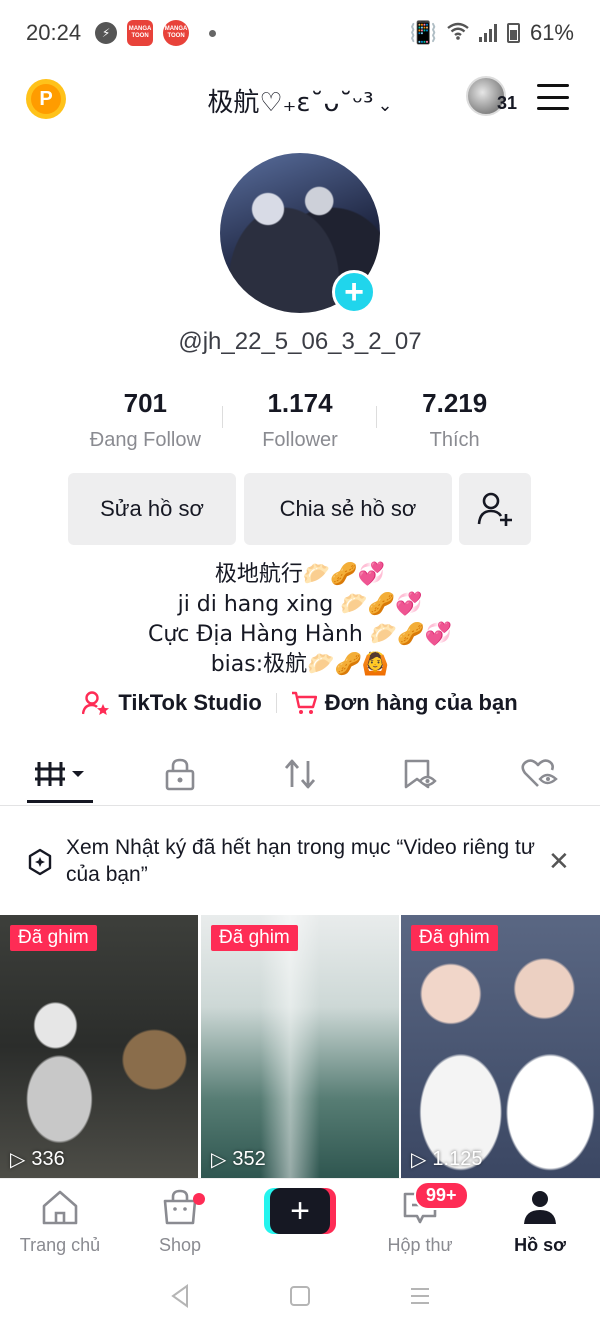  Describe the element at coordinates (458, 33) in the screenshot. I see `wifi-icon` at that location.